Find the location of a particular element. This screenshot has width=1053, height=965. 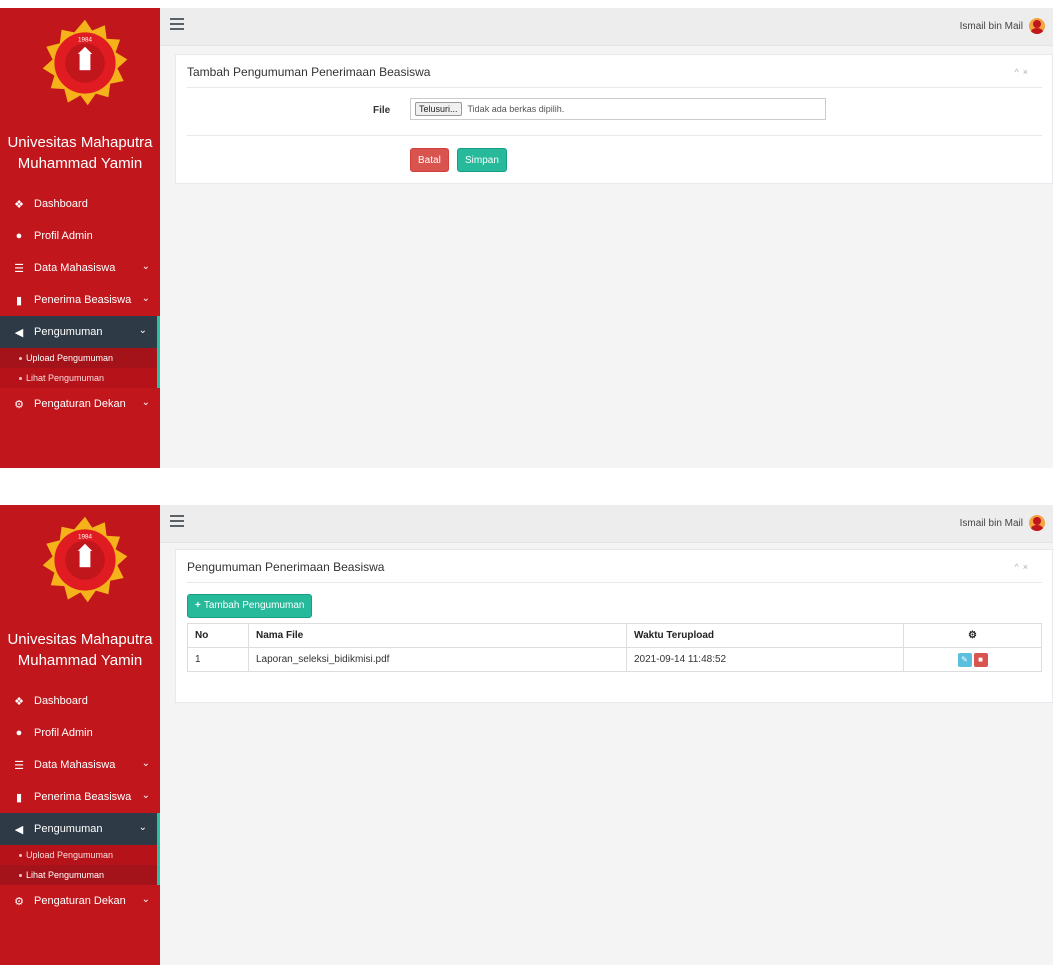

add-announcement-button: + Tambah Pengumuman is located at coordinates (250, 606).